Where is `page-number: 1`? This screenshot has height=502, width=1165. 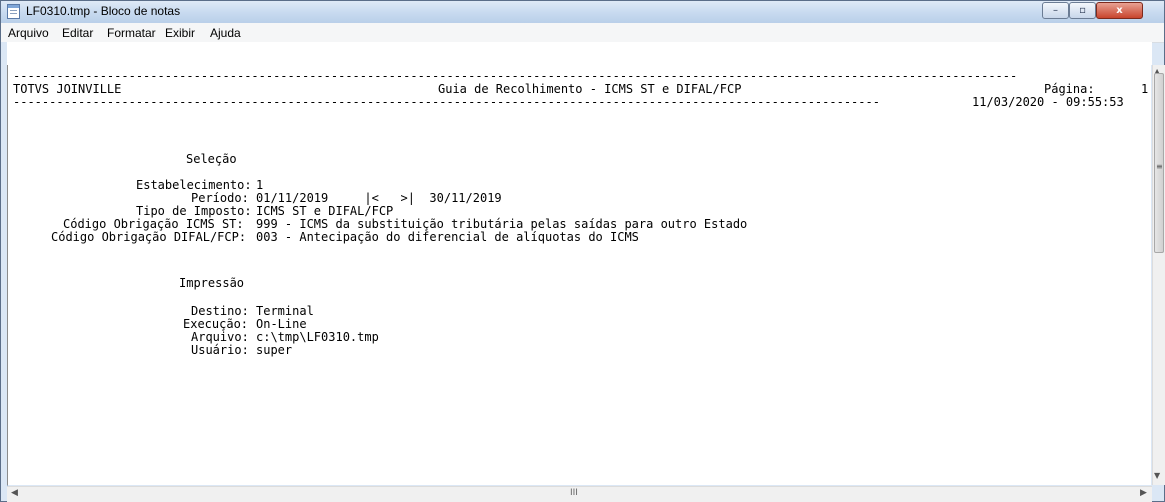 page-number: 1 is located at coordinates (1145, 89).